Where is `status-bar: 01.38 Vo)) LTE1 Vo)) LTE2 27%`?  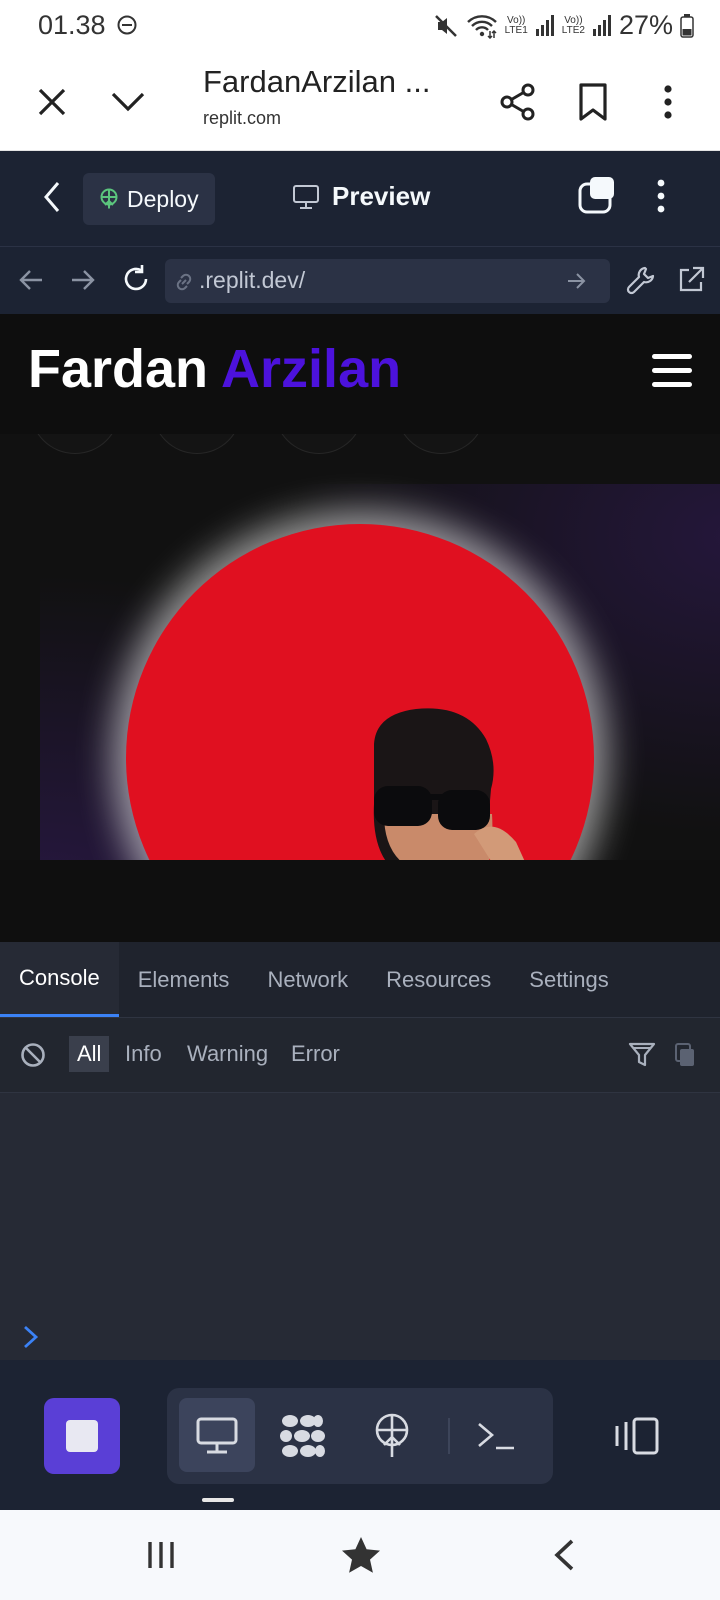 status-bar: 01.38 Vo)) LTE1 Vo)) LTE2 27% is located at coordinates (360, 25).